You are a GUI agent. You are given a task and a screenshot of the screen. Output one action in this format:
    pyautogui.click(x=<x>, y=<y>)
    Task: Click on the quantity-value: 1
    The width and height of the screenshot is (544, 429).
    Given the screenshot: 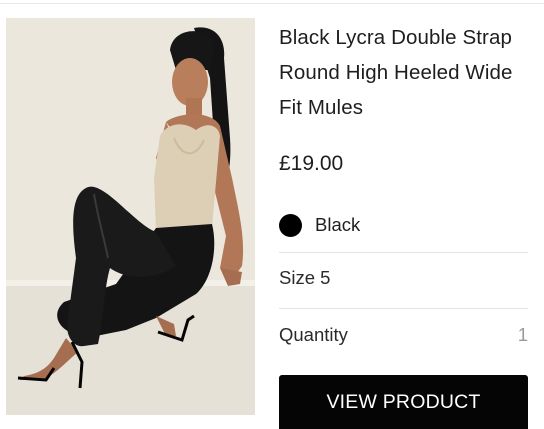 What is the action you would take?
    pyautogui.click(x=523, y=335)
    